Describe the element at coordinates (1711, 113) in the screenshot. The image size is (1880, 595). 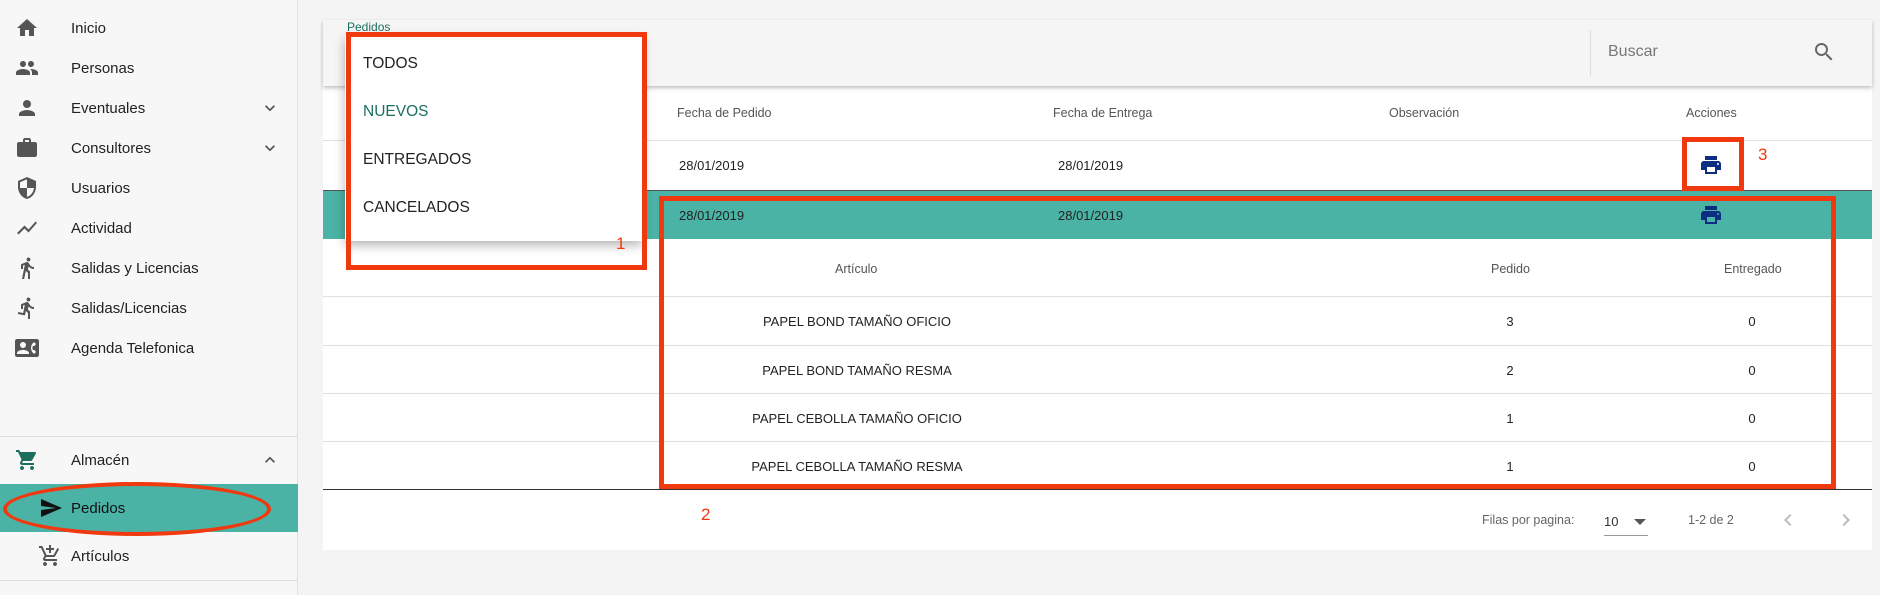
I see `column-header-acciones: Acciones` at that location.